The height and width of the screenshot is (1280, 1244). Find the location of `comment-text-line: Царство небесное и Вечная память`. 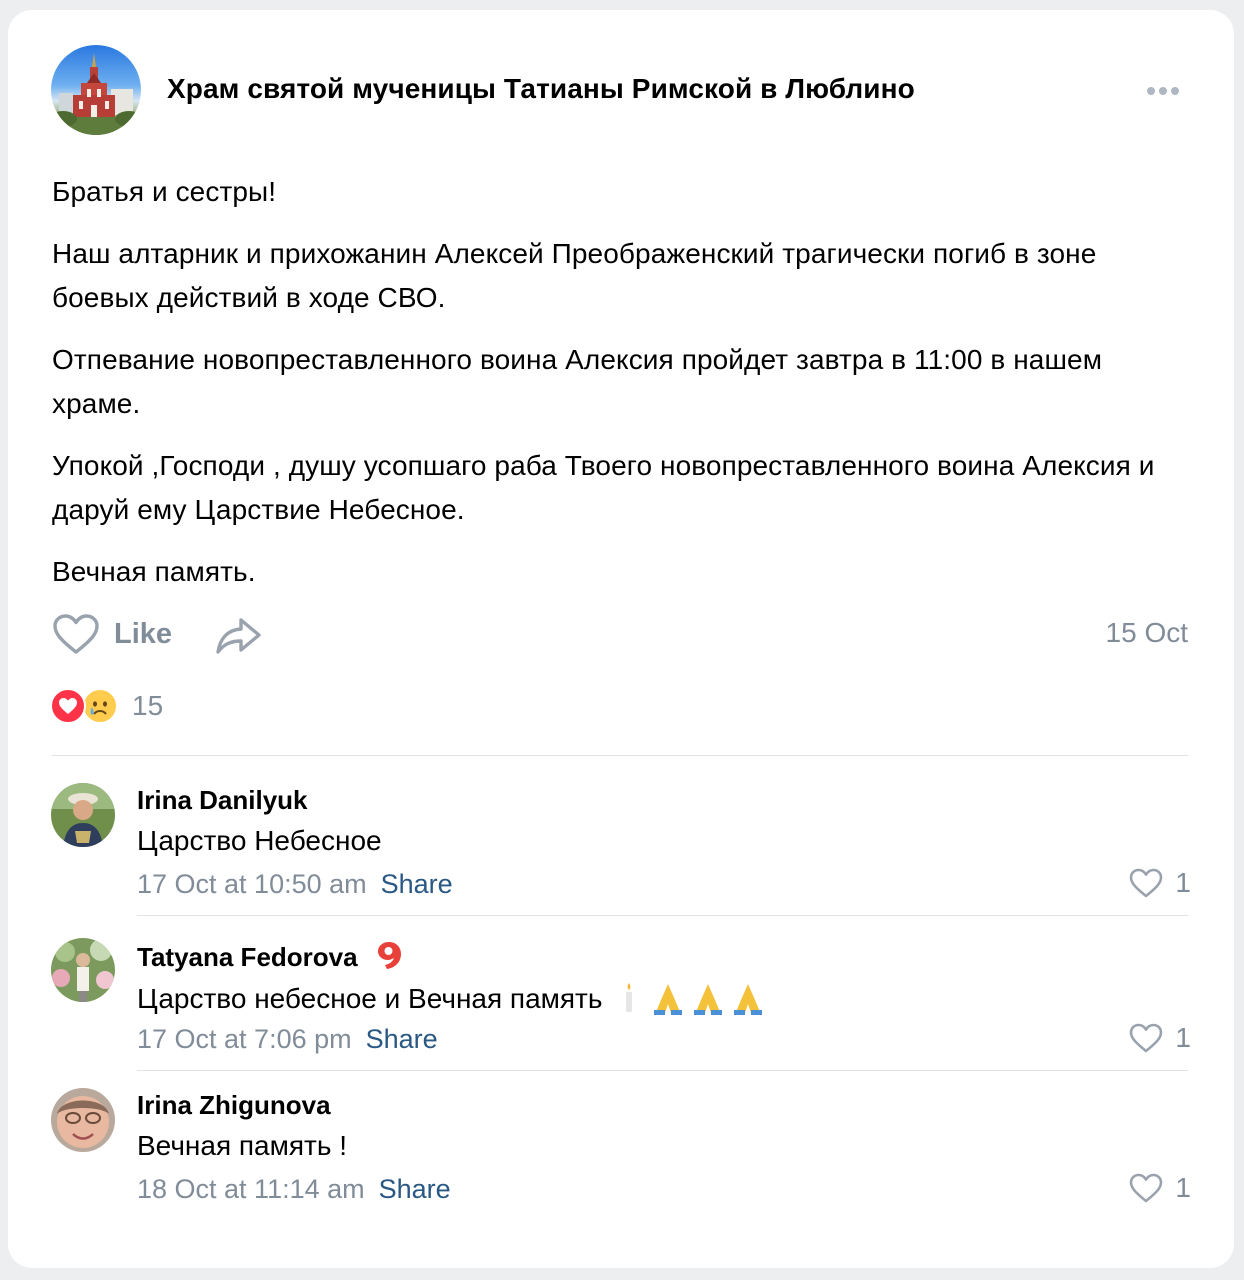

comment-text-line: Царство небесное и Вечная память is located at coordinates (451, 998).